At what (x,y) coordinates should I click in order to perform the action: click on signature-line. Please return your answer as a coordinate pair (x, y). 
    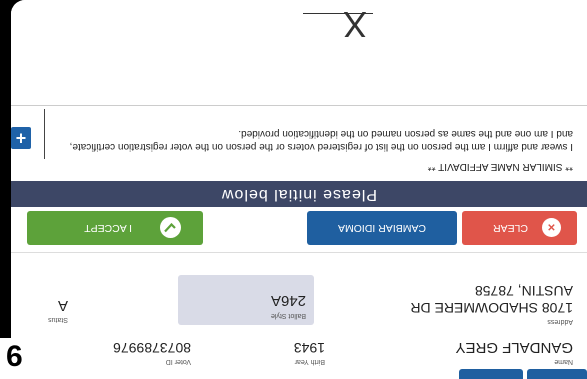
    Looking at the image, I should click on (338, 13).